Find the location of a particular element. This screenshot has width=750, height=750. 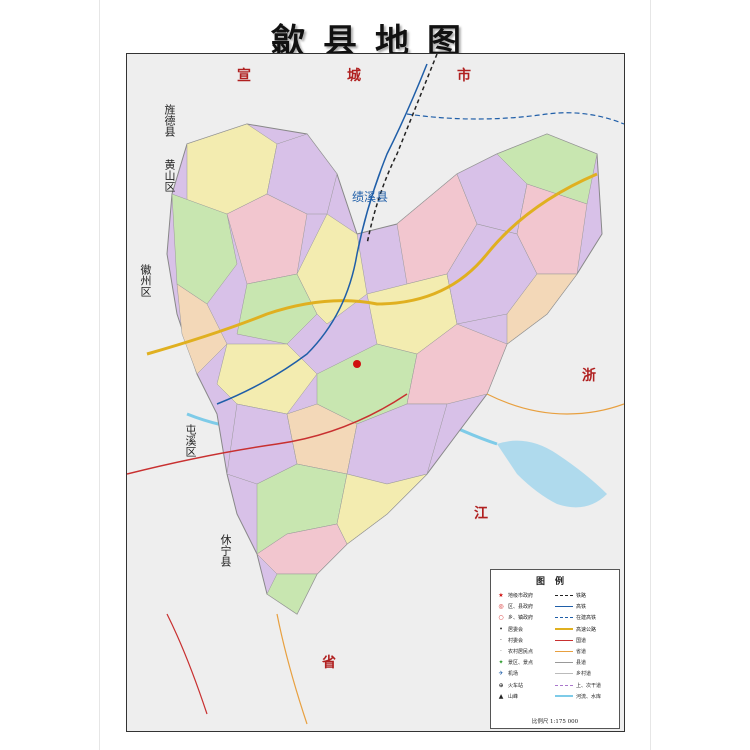

legend-item: ○ 乡、镇政府 is located at coordinates (516, 618).